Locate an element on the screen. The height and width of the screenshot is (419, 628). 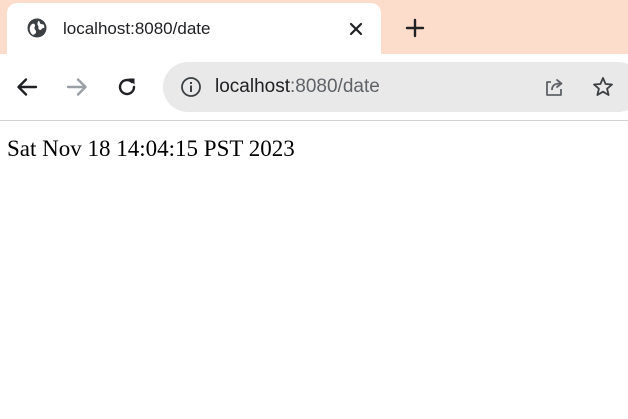
plus-icon is located at coordinates (415, 28).